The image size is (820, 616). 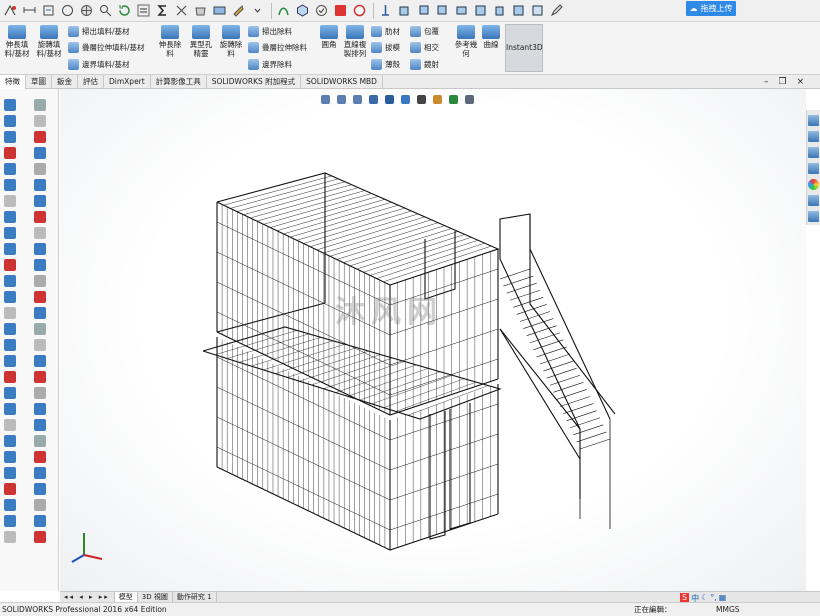 What do you see at coordinates (389, 99) in the screenshot?
I see `view-orientation-icon` at bounding box center [389, 99].